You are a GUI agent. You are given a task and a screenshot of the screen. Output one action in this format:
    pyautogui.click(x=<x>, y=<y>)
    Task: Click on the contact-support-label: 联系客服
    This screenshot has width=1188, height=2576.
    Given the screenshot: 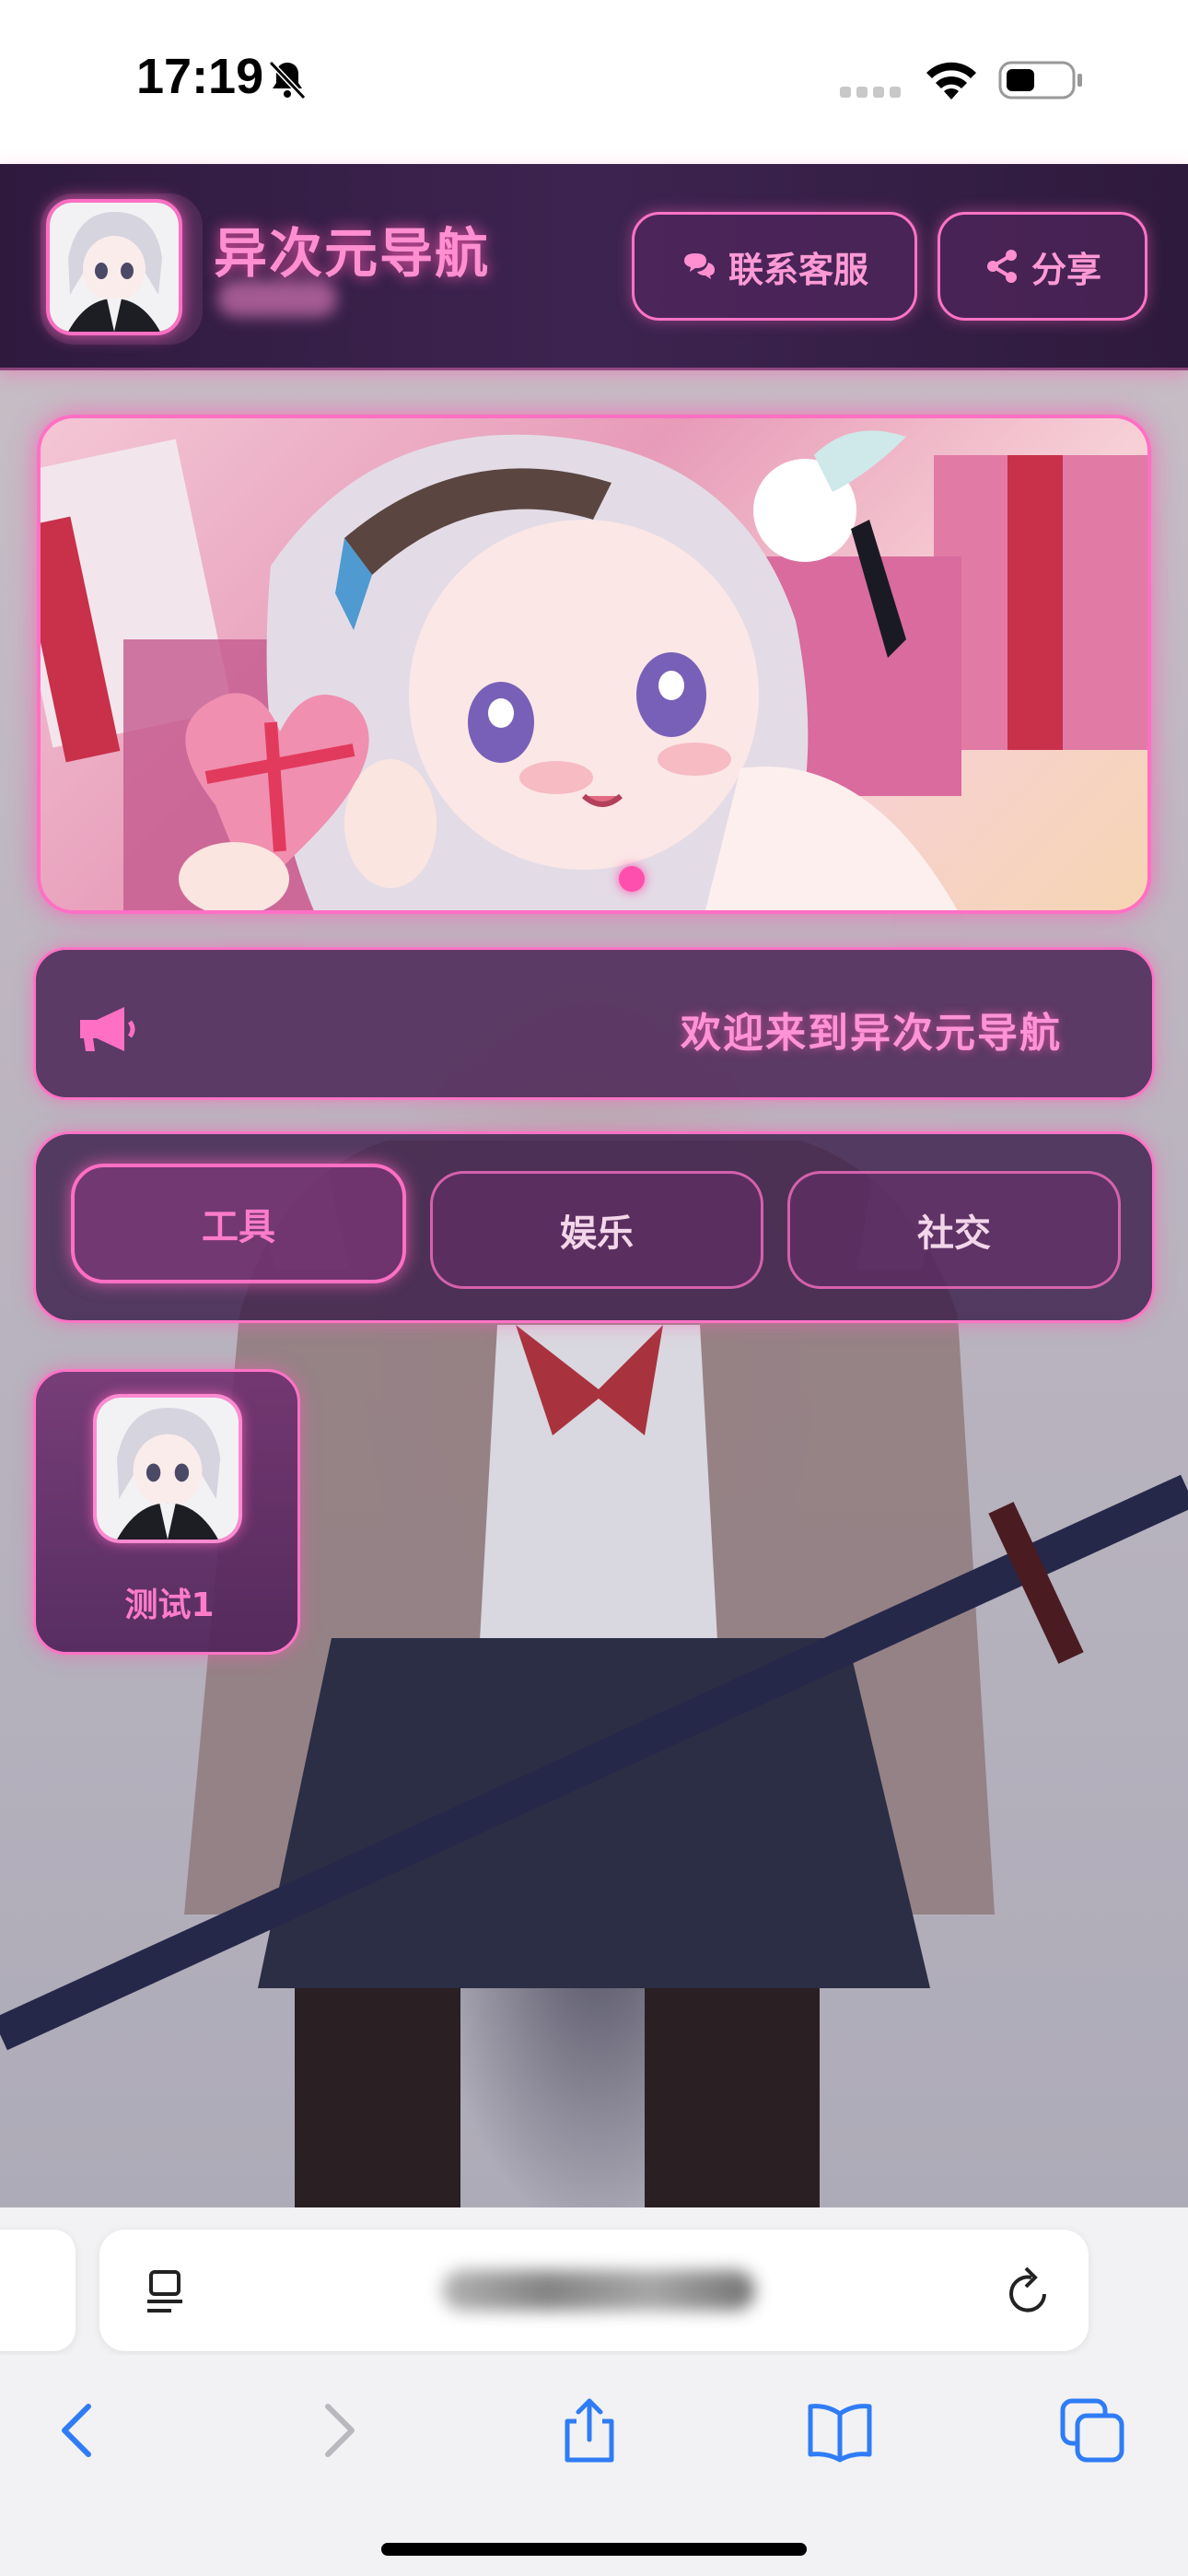 What is the action you would take?
    pyautogui.click(x=798, y=269)
    